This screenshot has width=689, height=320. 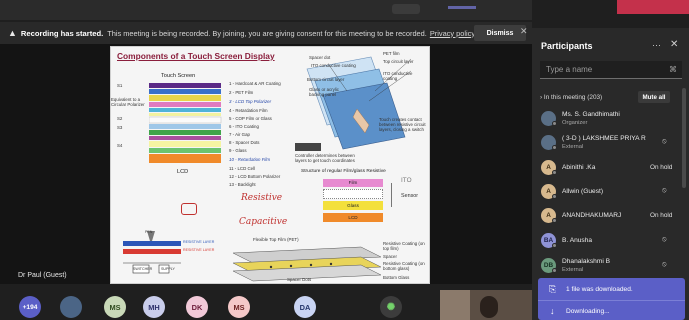 What do you see at coordinates (154, 307) in the screenshot?
I see `avatar: MH` at bounding box center [154, 307].